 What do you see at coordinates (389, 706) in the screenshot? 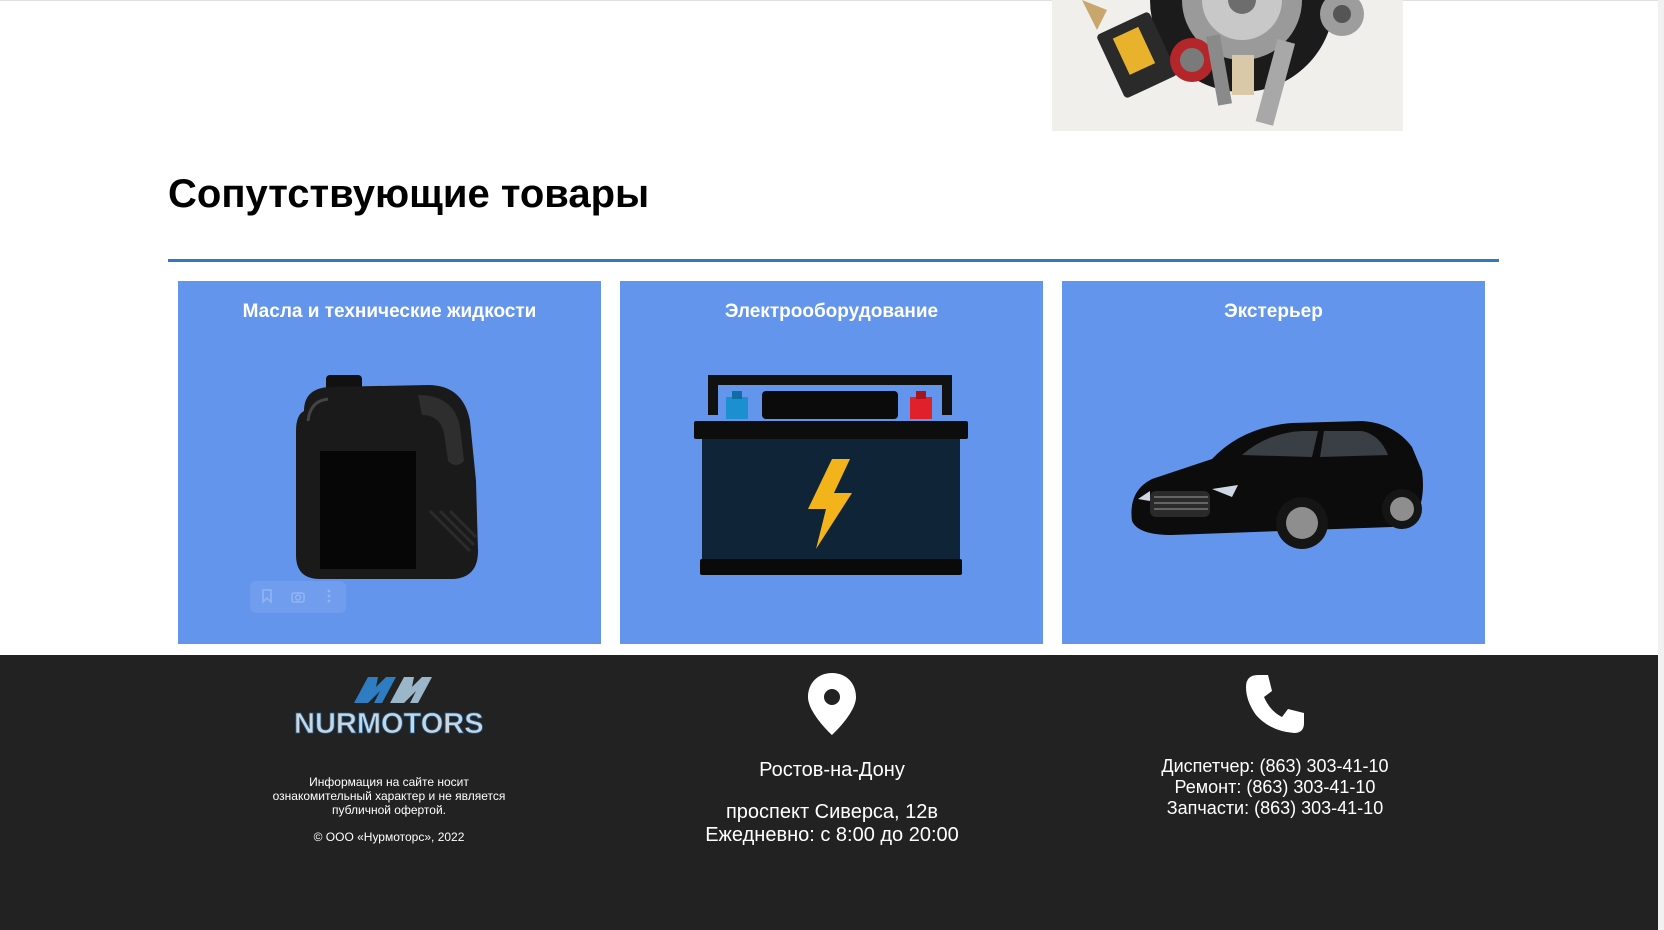
I see `nurmotors-logo: NURMOTORS` at bounding box center [389, 706].